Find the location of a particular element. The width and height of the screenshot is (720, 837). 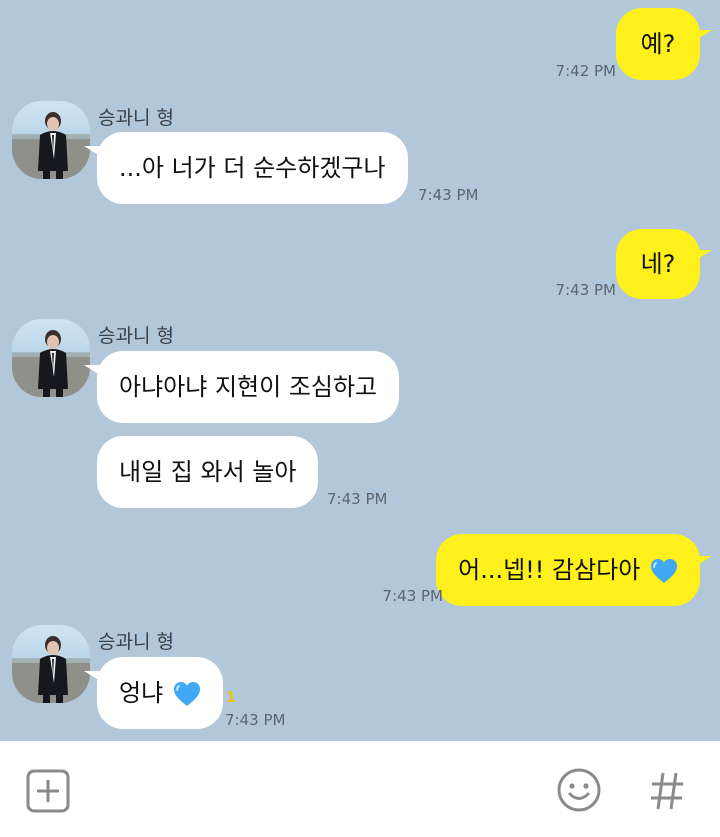

message-text: 네? is located at coordinates (658, 264).